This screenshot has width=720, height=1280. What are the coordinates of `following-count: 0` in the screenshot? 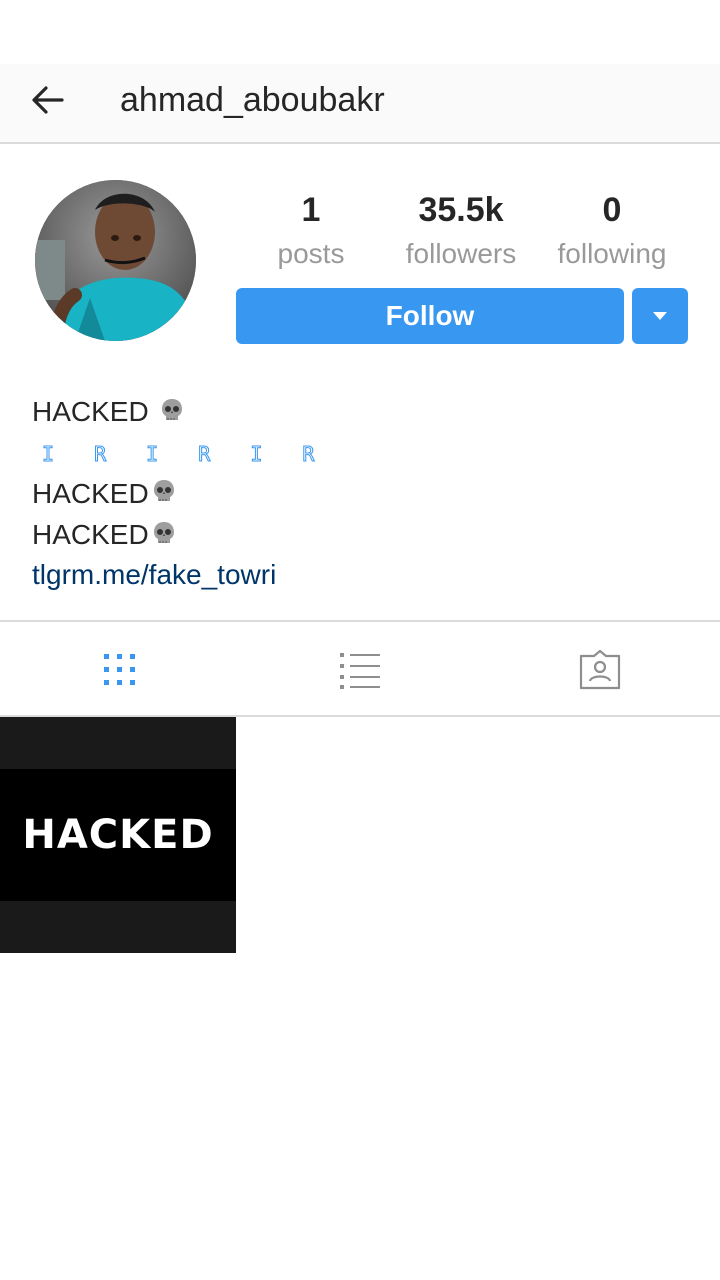 It's located at (612, 210).